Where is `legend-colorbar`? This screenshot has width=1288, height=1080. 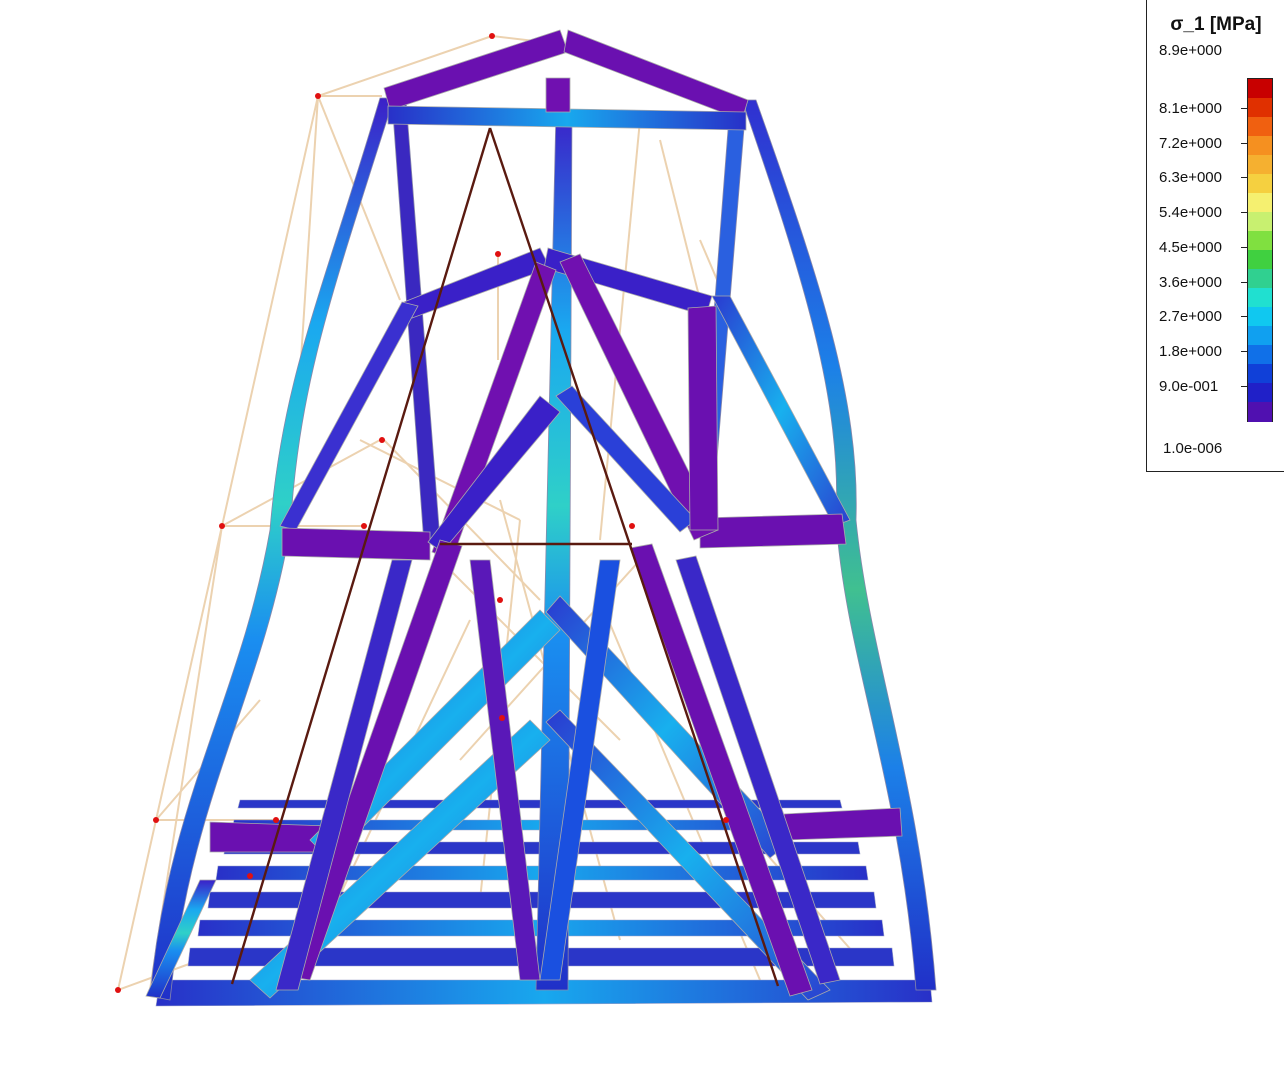 legend-colorbar is located at coordinates (1260, 250).